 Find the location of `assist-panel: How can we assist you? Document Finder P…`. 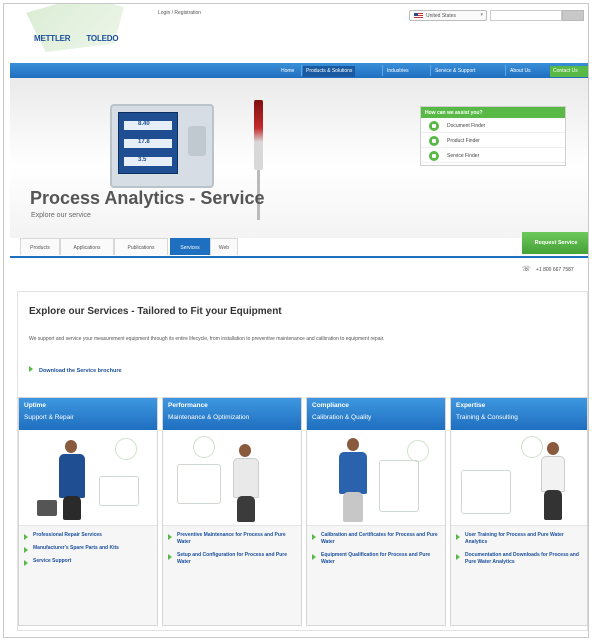

assist-panel: How can we assist you? Document Finder P… is located at coordinates (493, 136).